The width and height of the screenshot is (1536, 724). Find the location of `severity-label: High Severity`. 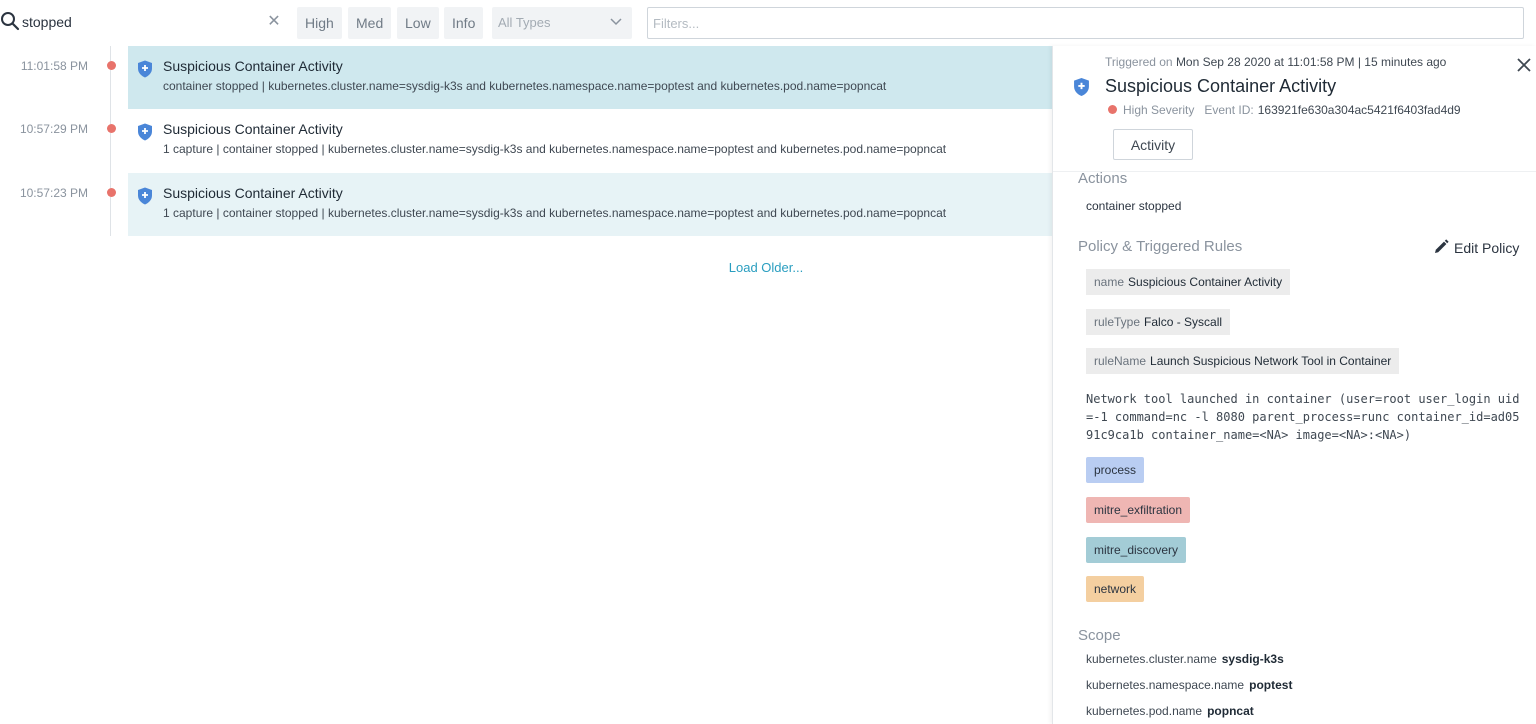

severity-label: High Severity is located at coordinates (1159, 110).